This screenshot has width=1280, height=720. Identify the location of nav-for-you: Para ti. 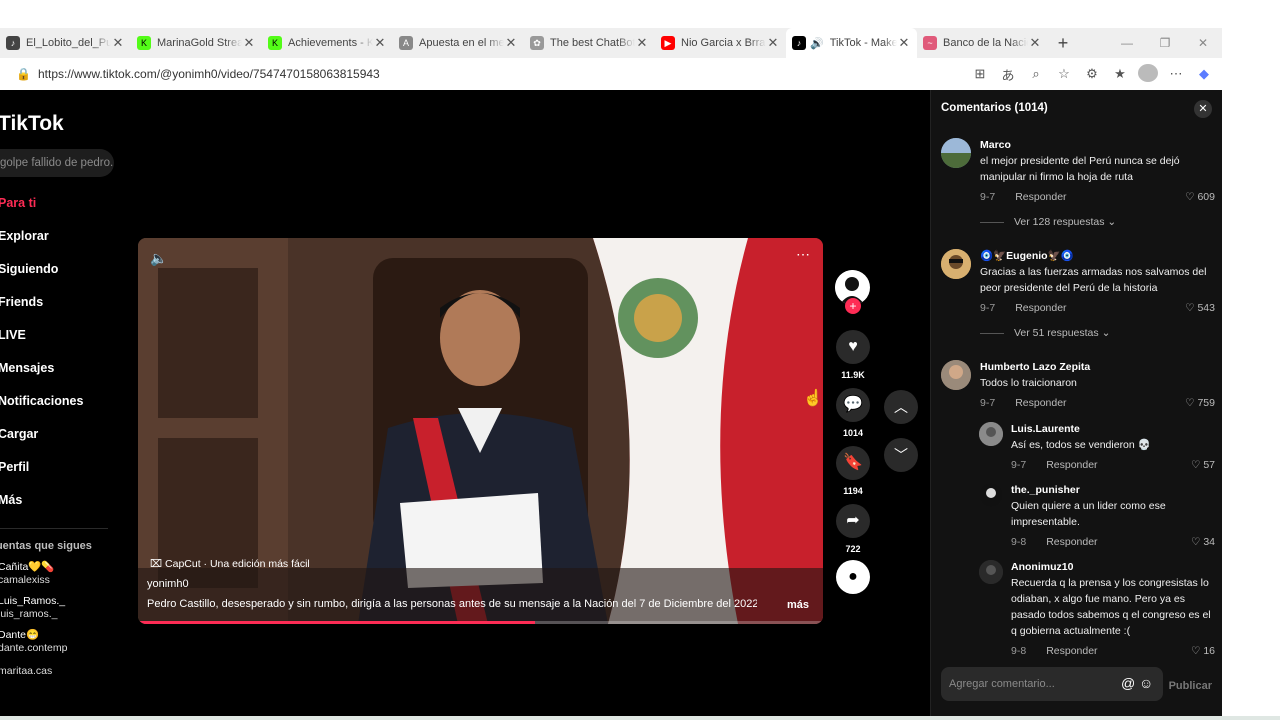
(41, 210).